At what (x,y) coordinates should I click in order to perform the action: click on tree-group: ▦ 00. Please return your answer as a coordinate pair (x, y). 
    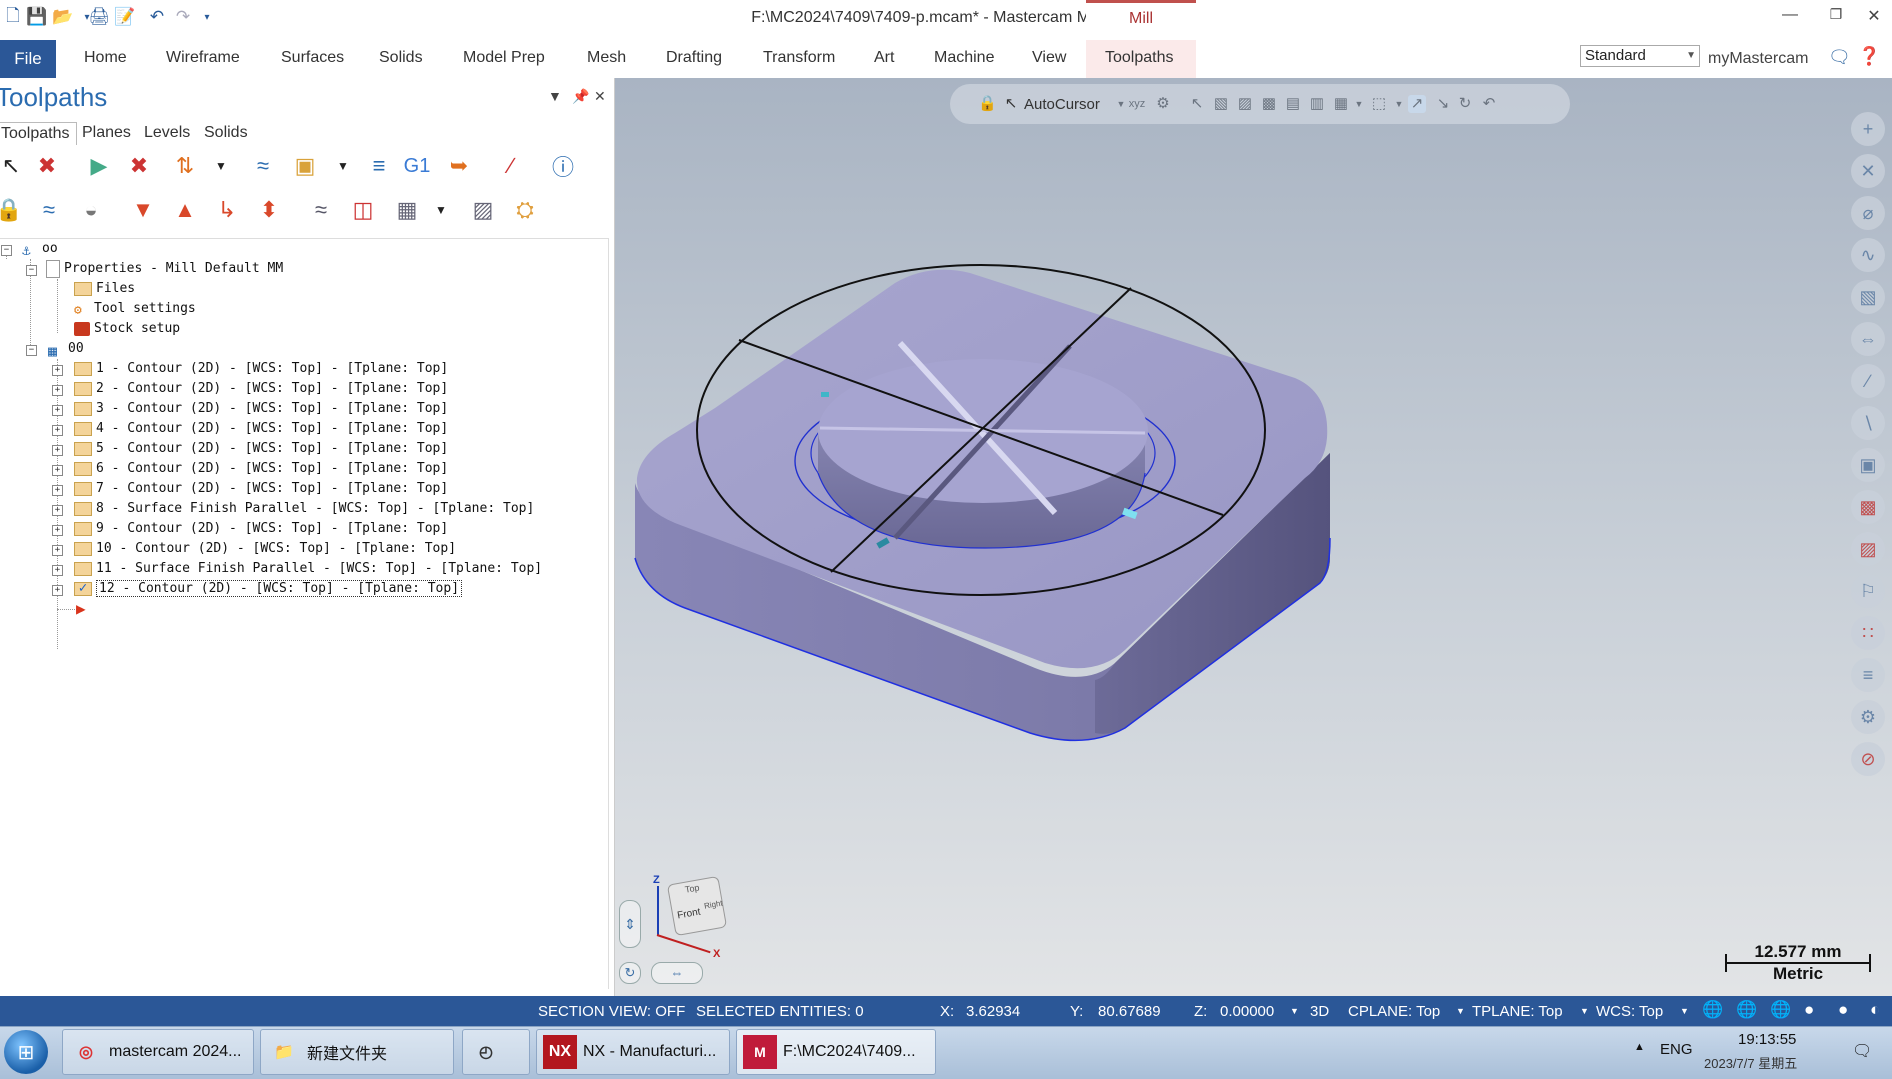
    Looking at the image, I should click on (66, 349).